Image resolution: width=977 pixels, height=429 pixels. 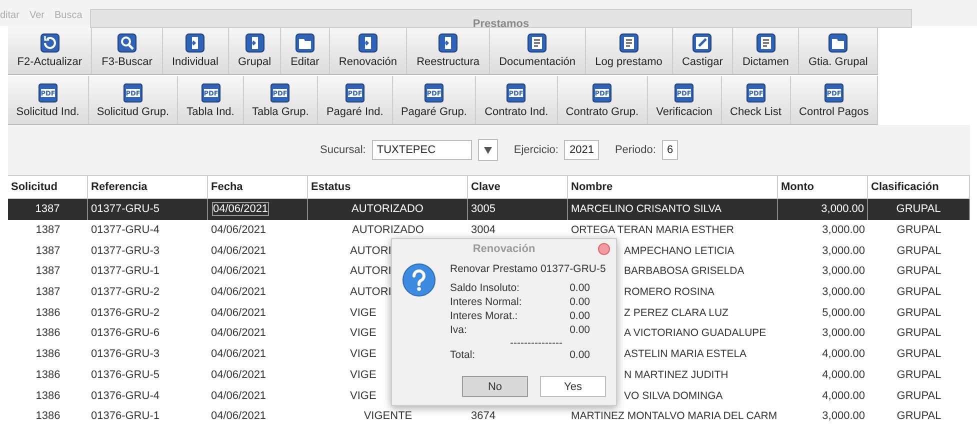 What do you see at coordinates (463, 355) in the screenshot?
I see `total-label: Total:` at bounding box center [463, 355].